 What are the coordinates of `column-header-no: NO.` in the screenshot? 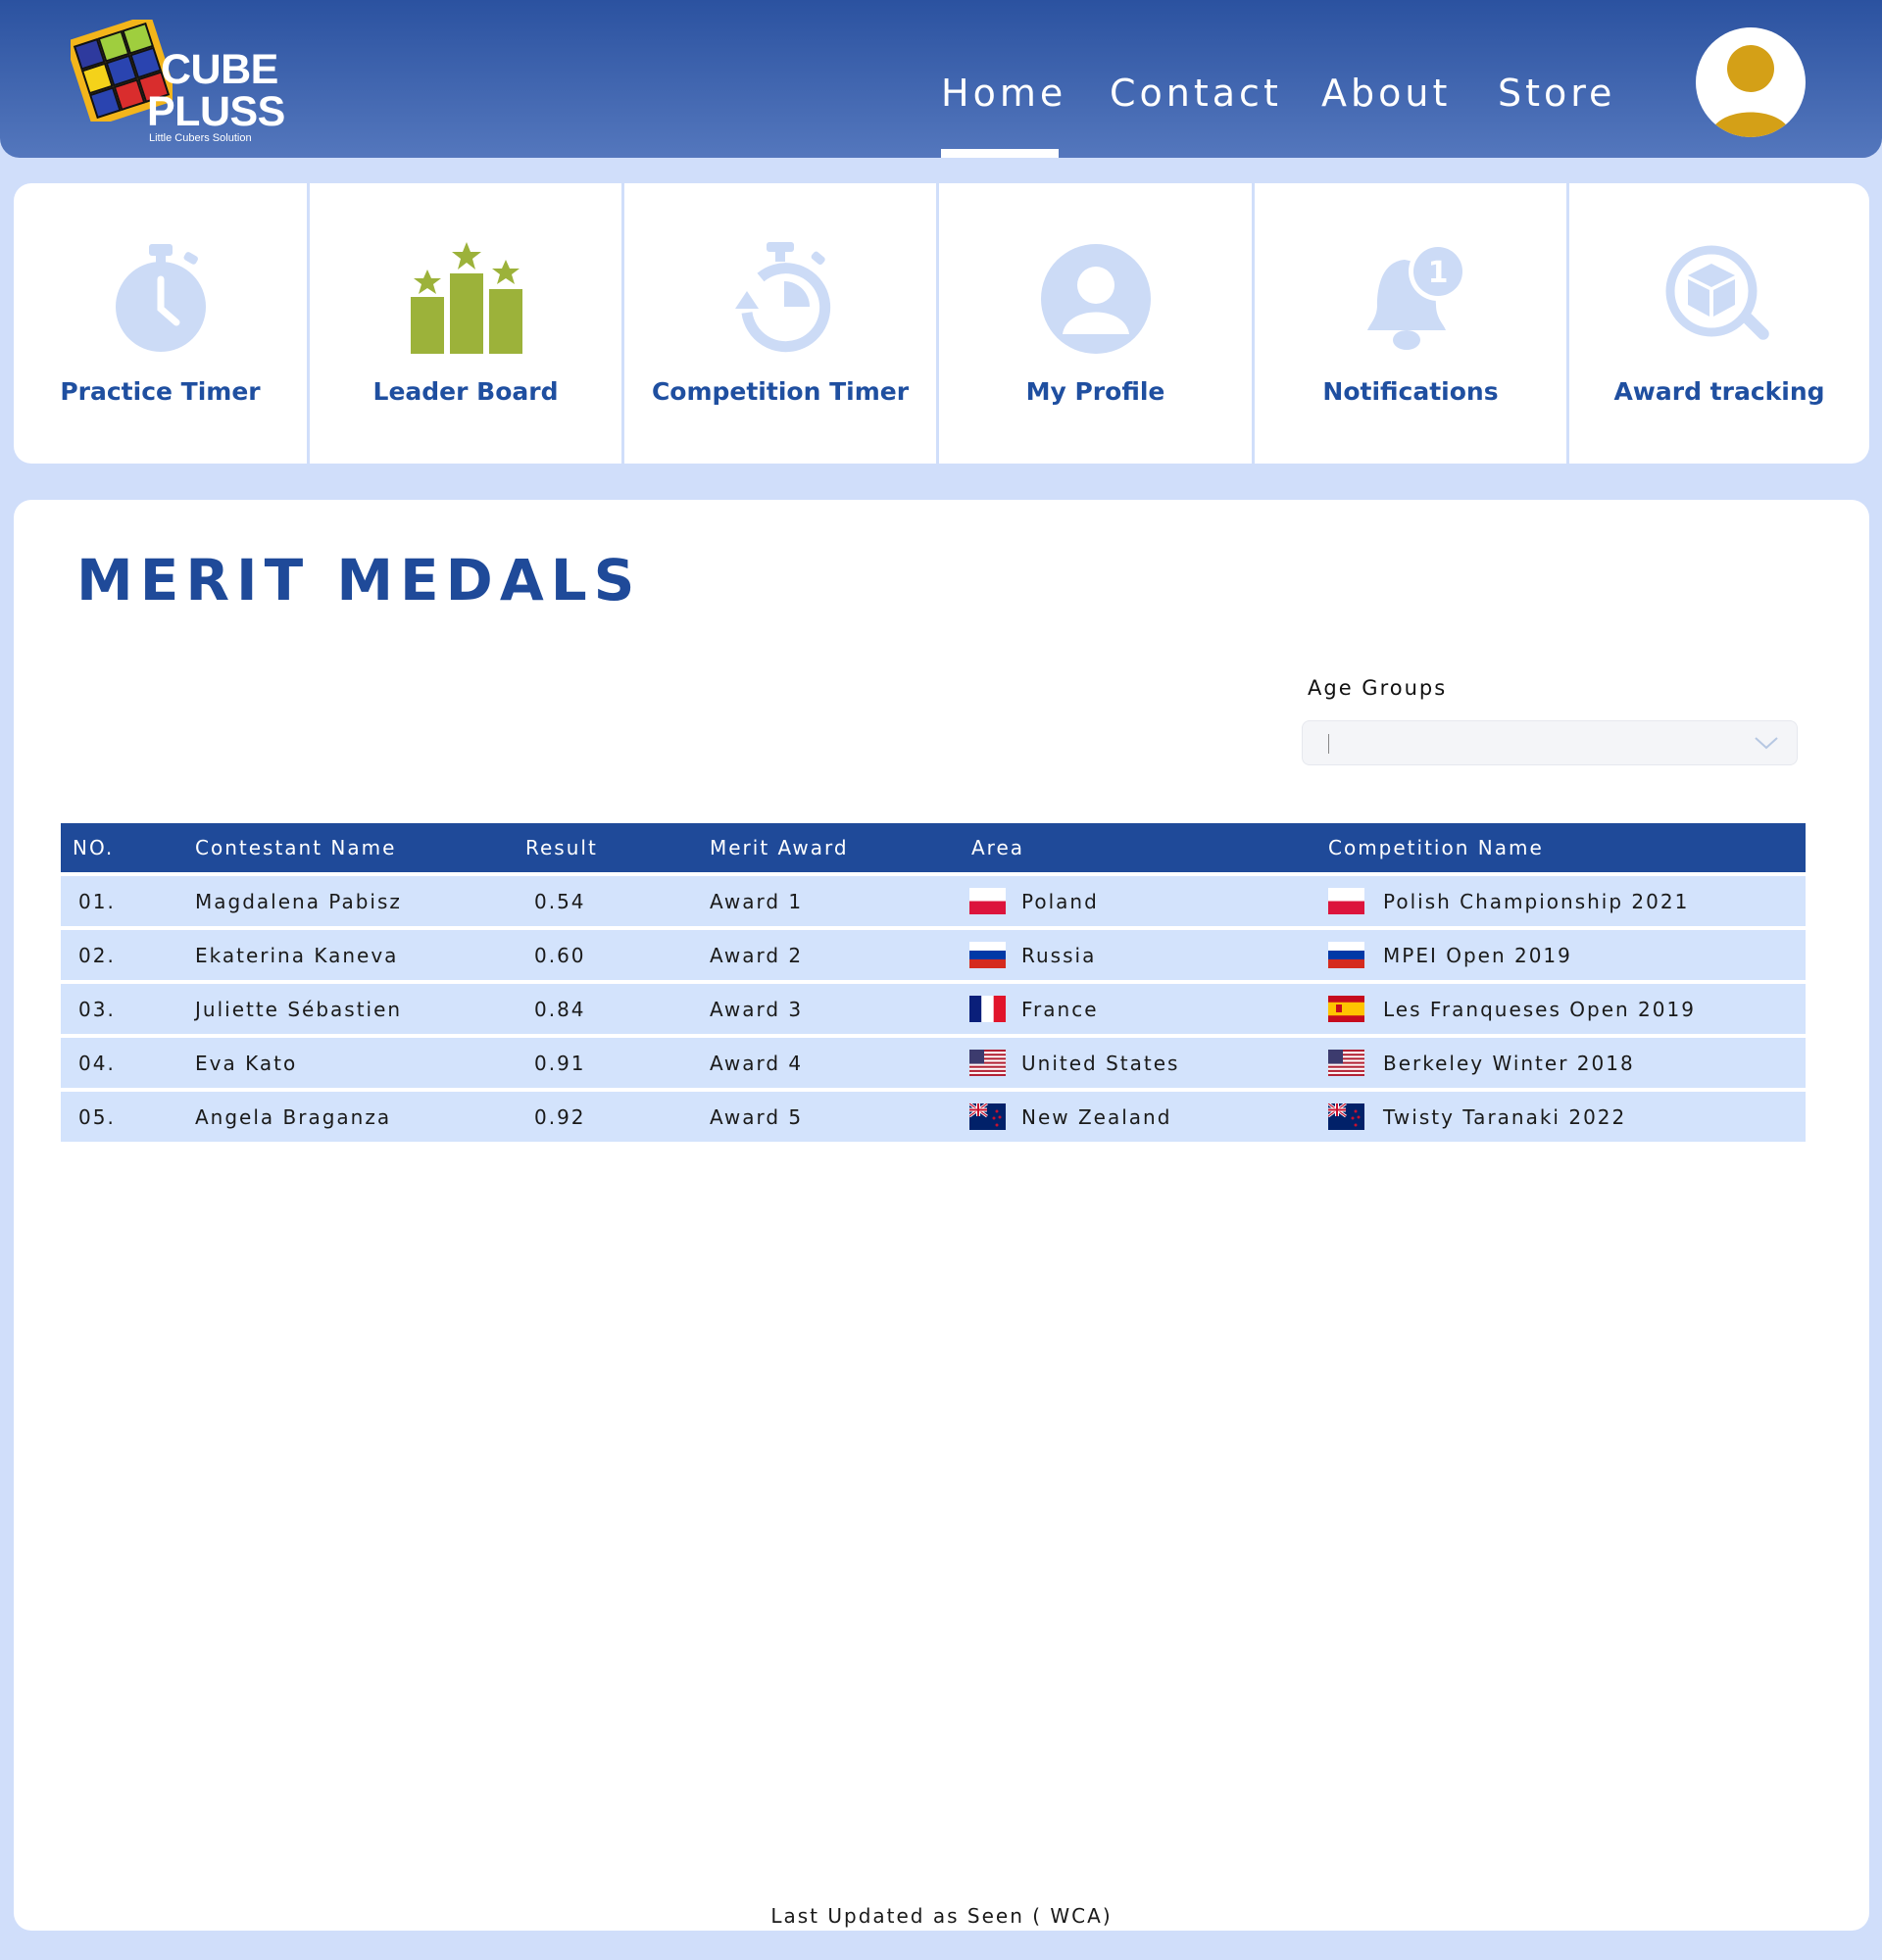 It's located at (94, 847).